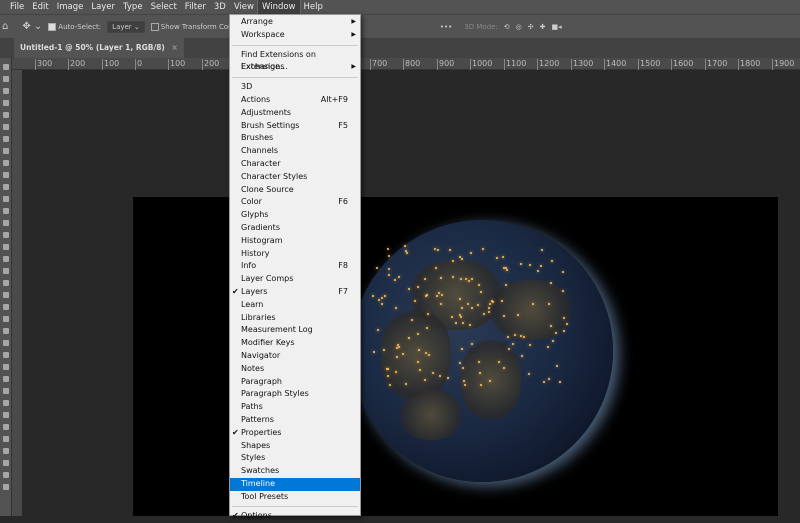 This screenshot has width=800, height=523. I want to click on menu-item-paragraph-styles: Paragraph Styles, so click(295, 394).